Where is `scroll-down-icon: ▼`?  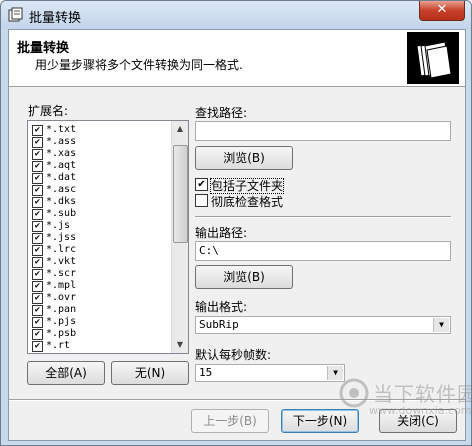
scroll-down-icon: ▼ is located at coordinates (180, 345).